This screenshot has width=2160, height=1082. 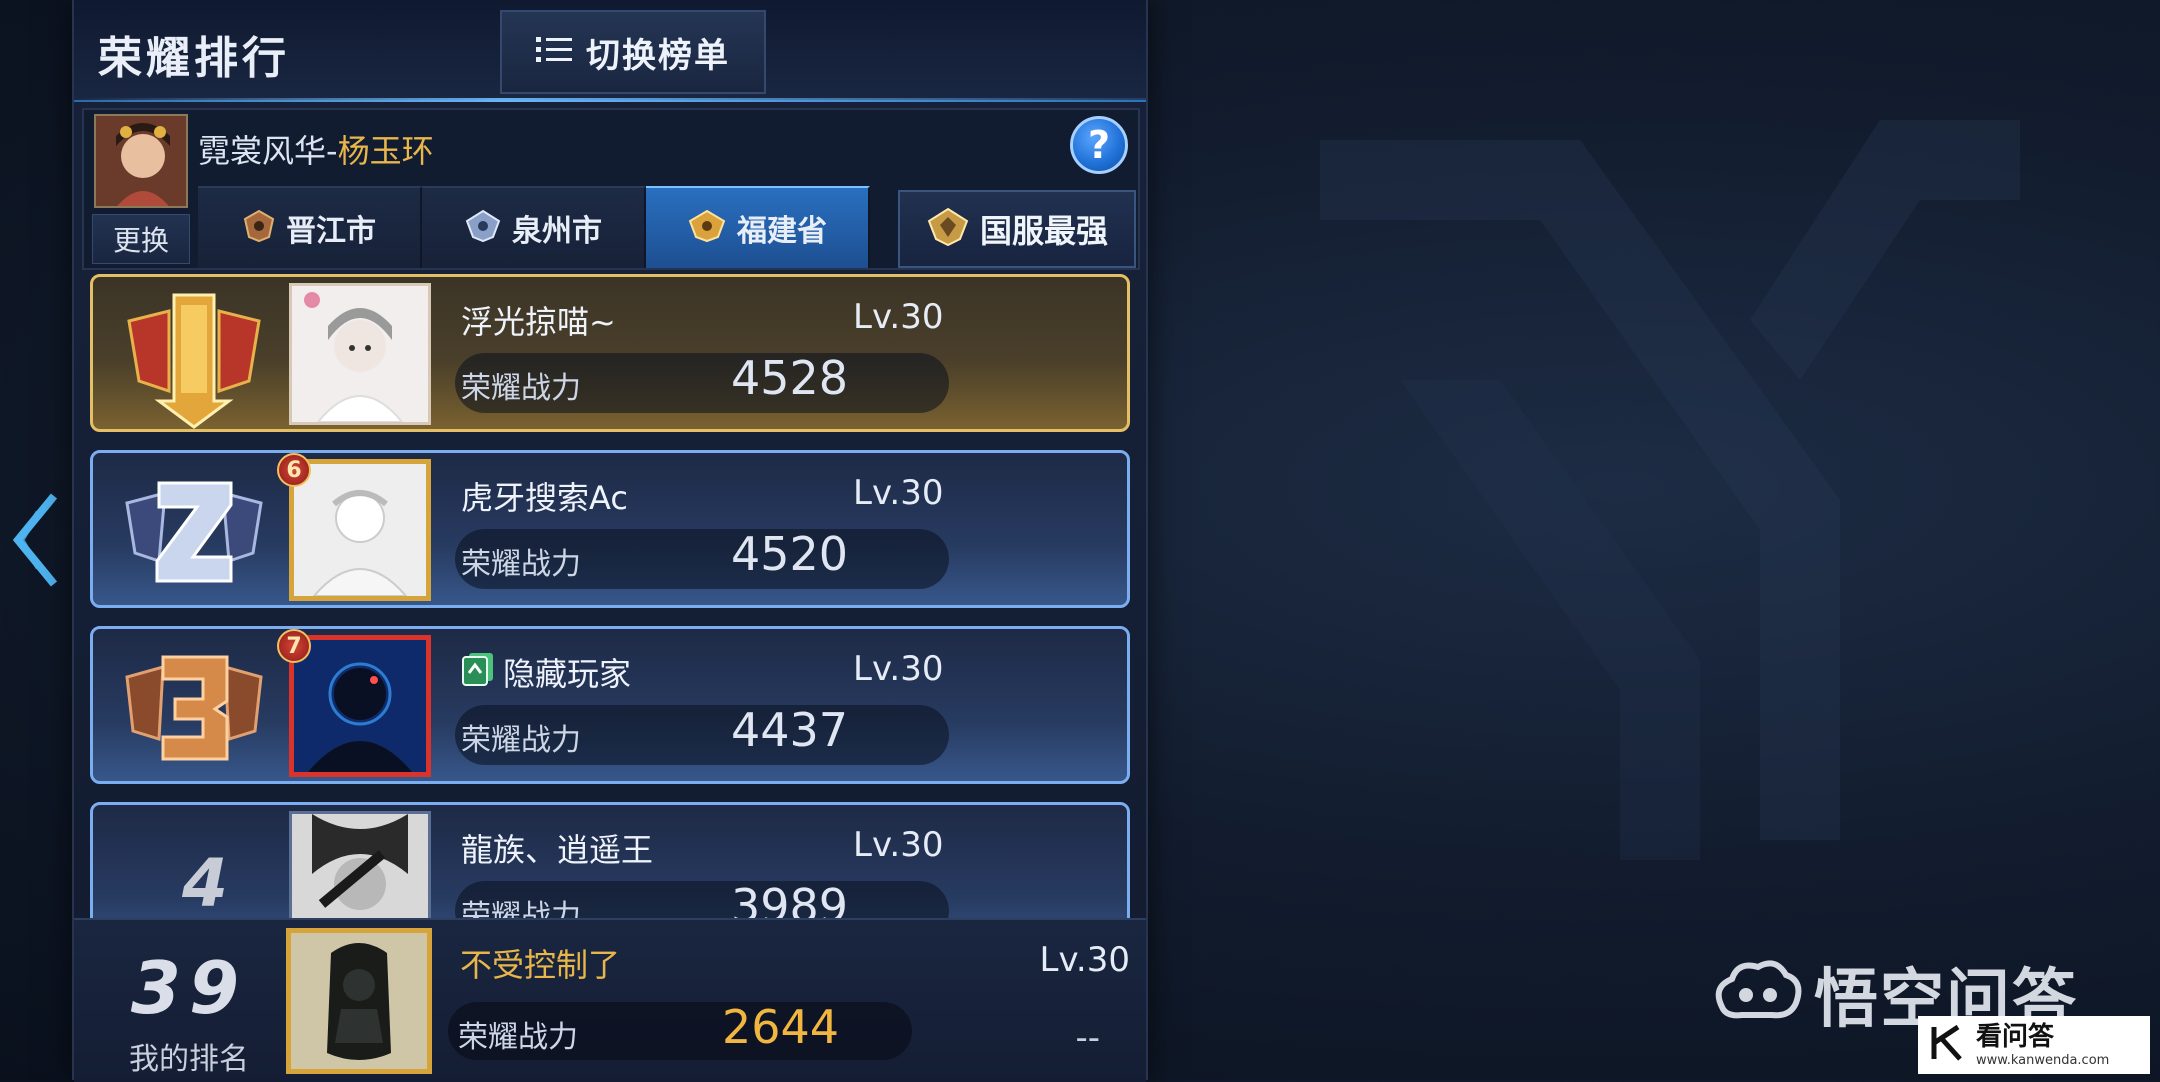 I want to click on region-tabs: 晋江市 泉州市 福建省, so click(x=534, y=227).